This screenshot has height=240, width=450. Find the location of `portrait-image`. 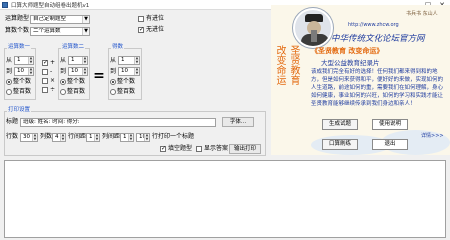

portrait-image is located at coordinates (313, 28).